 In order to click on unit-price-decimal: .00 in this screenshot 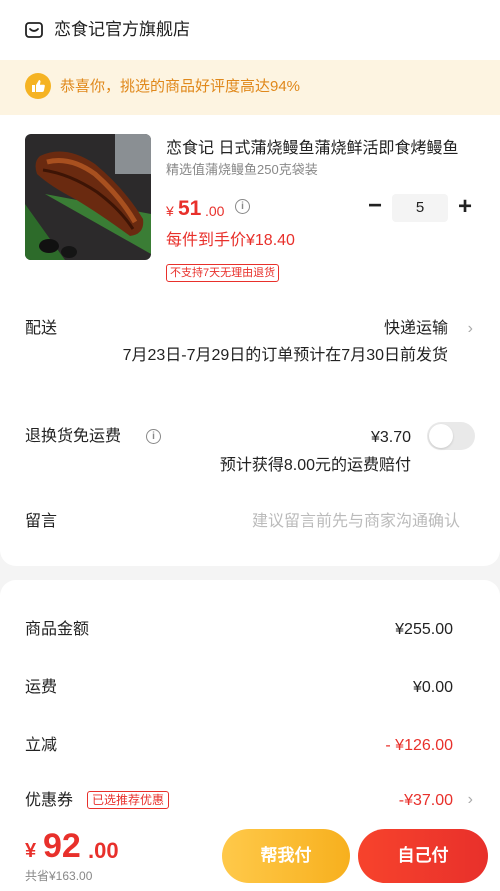, I will do `click(215, 211)`.